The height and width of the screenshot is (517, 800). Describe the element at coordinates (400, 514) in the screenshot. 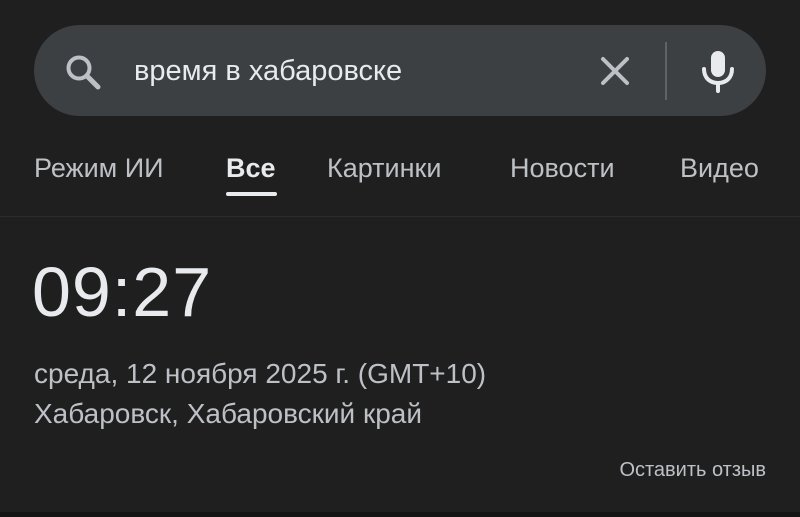

I see `card-bottom-divider` at that location.